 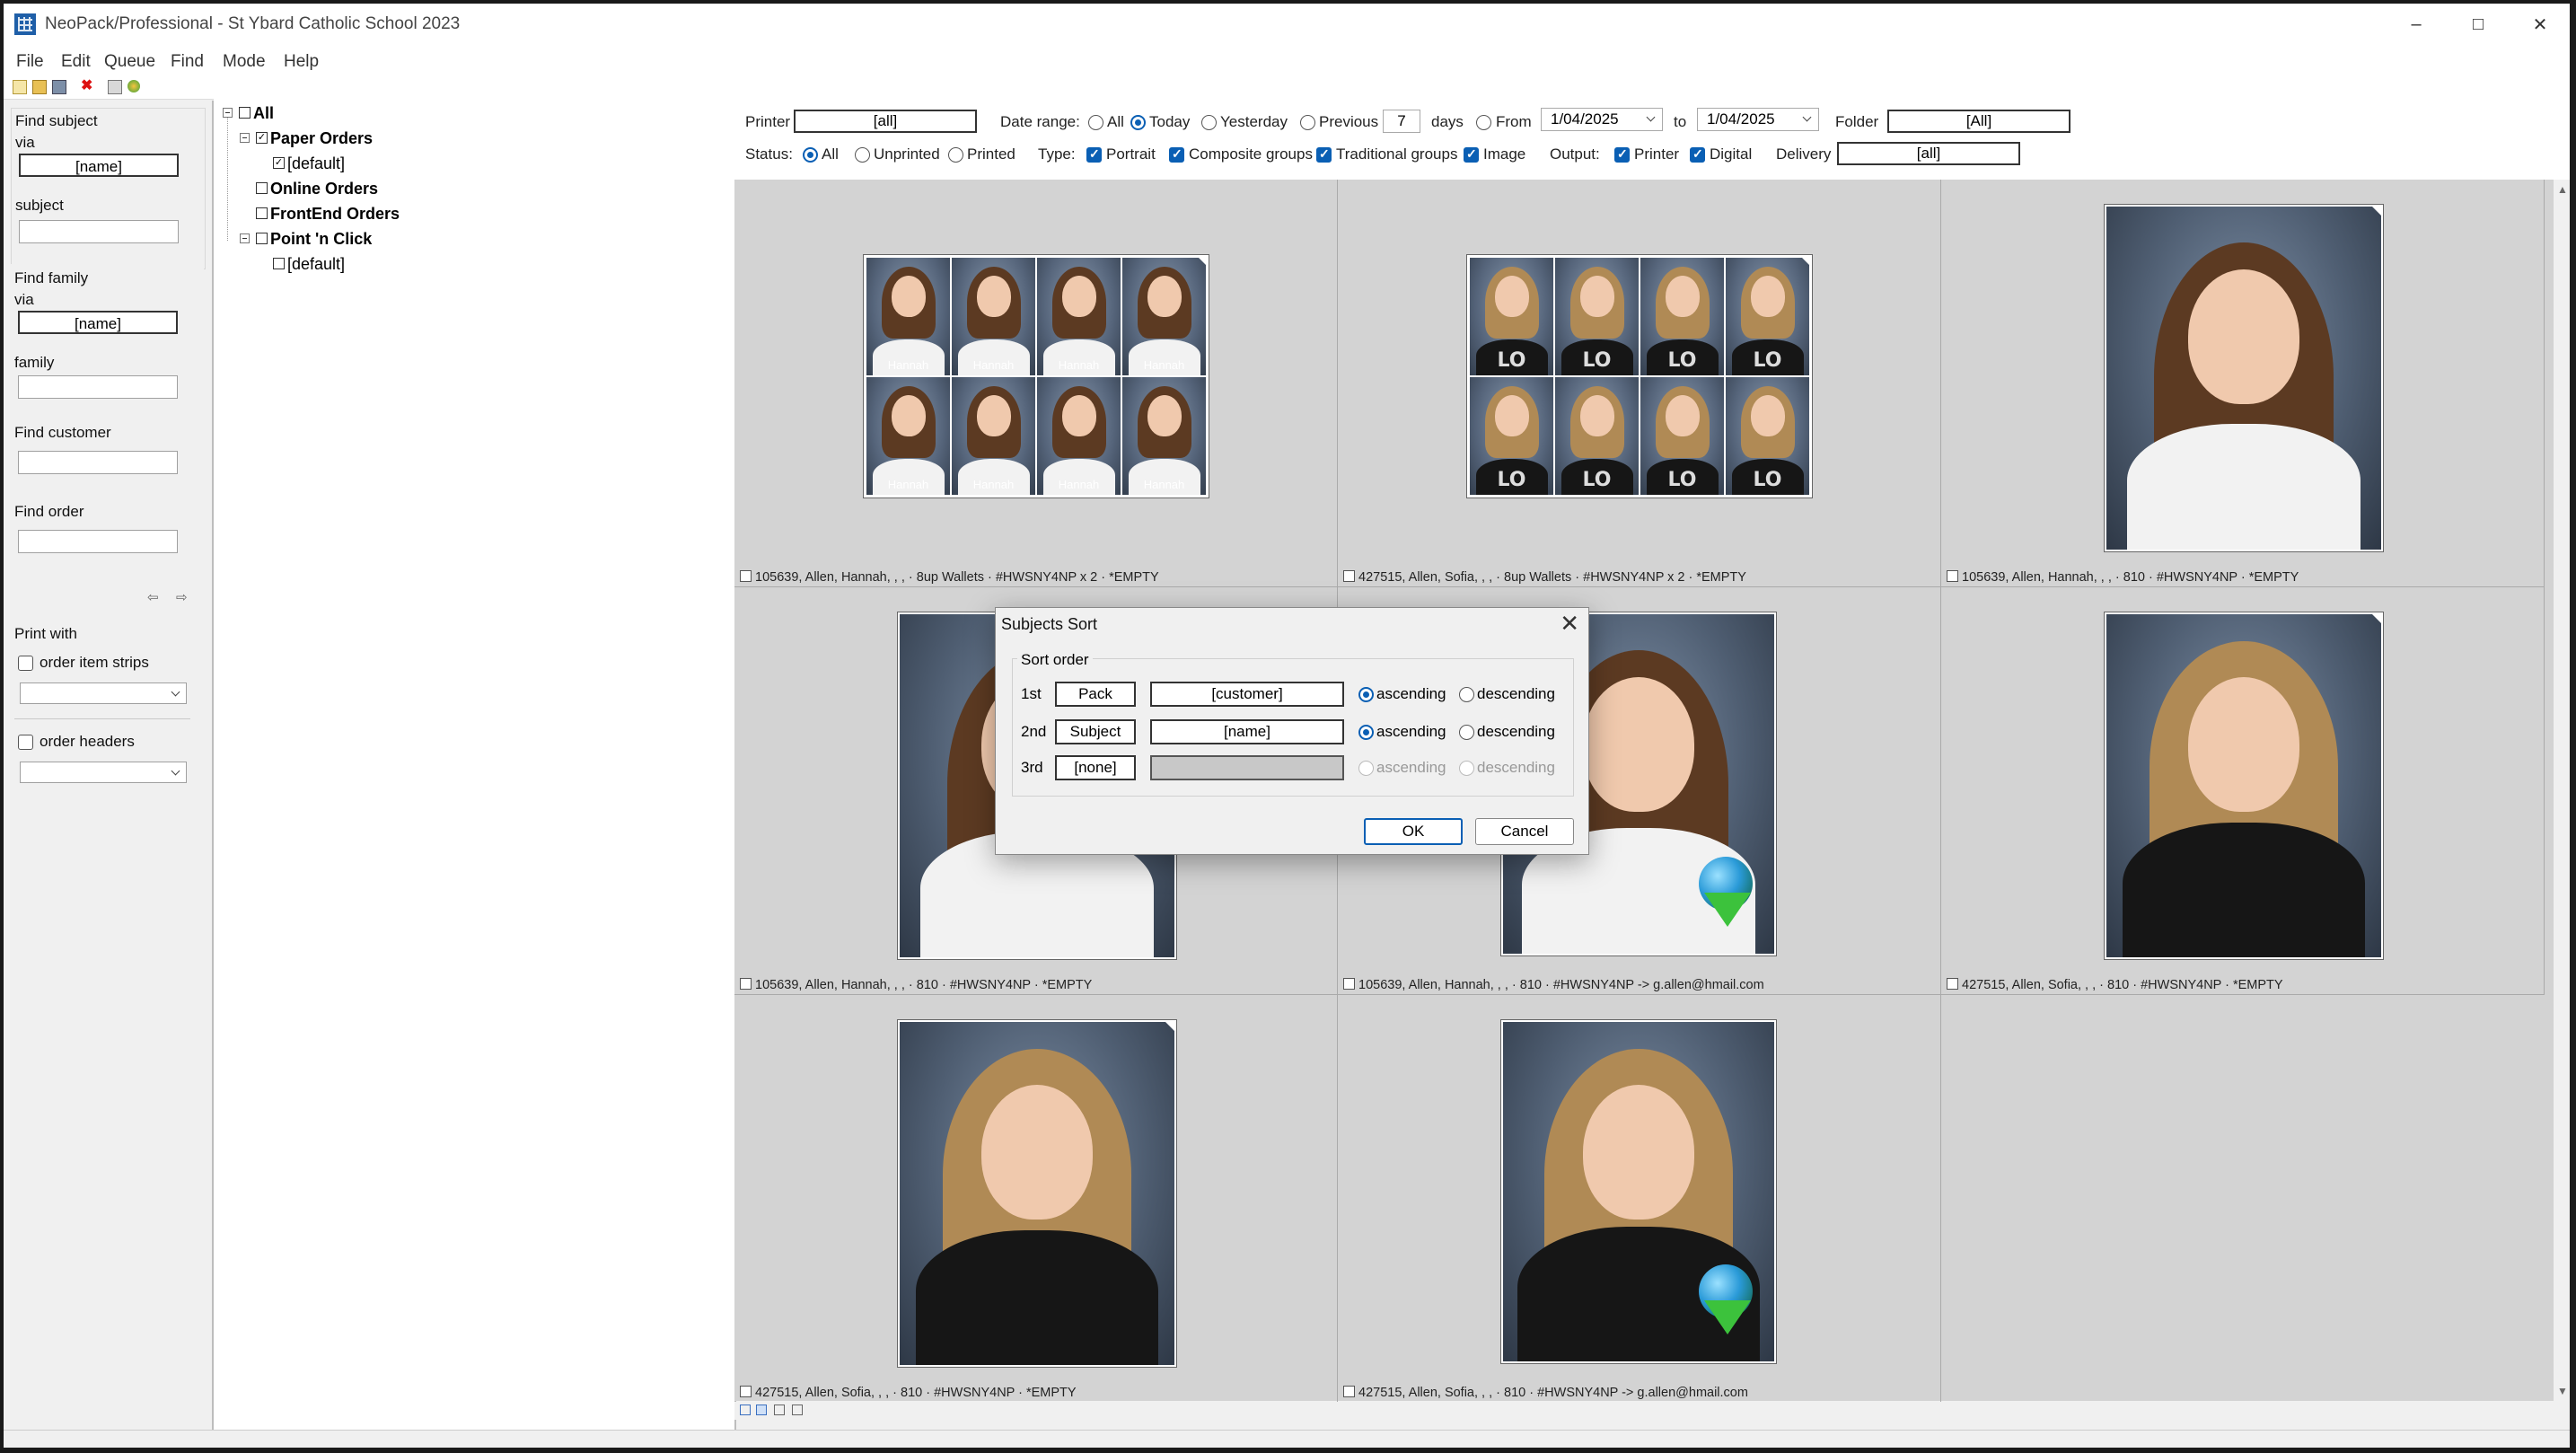 I want to click on refresh-icon, so click(x=133, y=86).